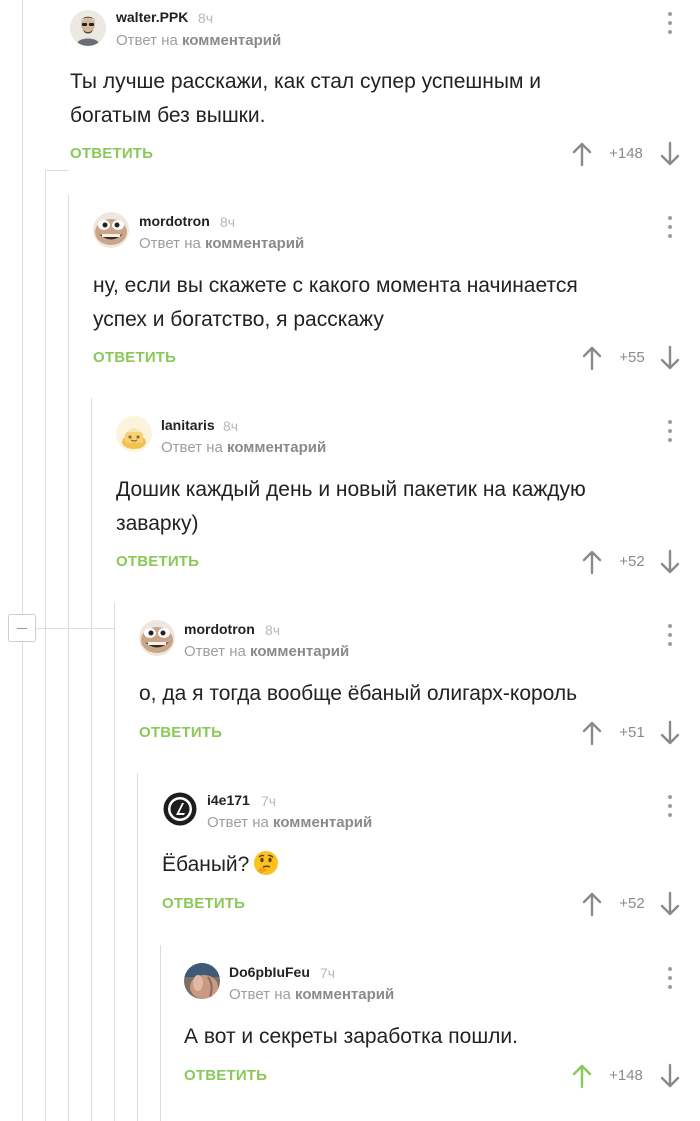 This screenshot has width=700, height=1121. What do you see at coordinates (269, 972) in the screenshot?
I see `comment-author: Do6pbIuFeu` at bounding box center [269, 972].